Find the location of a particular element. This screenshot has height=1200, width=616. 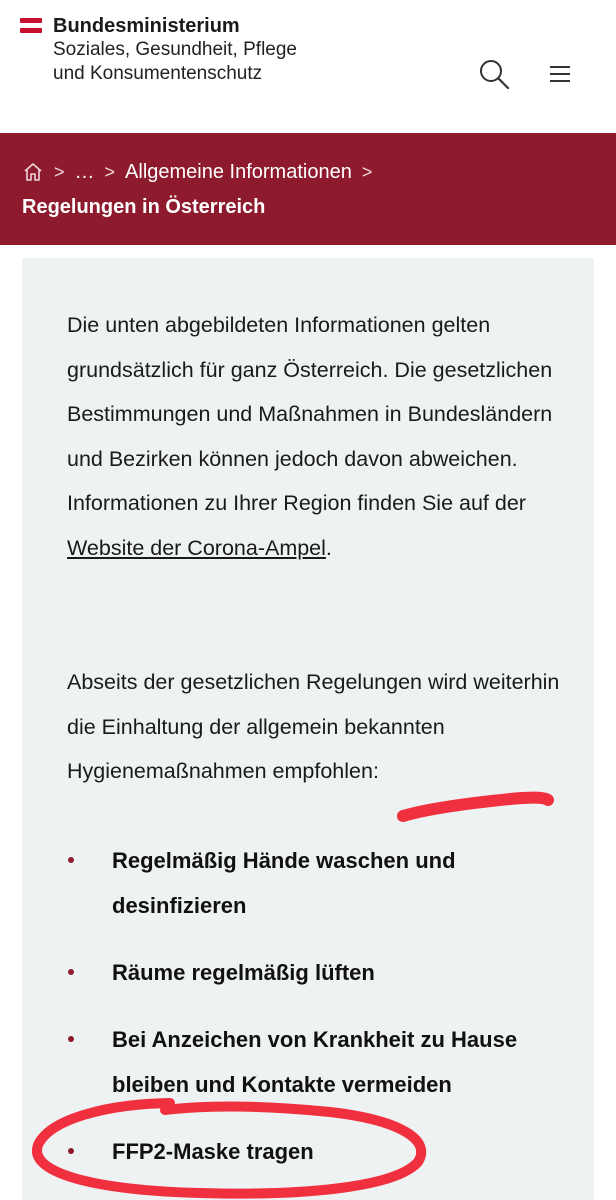

corona-ampel-link: Website der Corona-Ampel is located at coordinates (196, 548).